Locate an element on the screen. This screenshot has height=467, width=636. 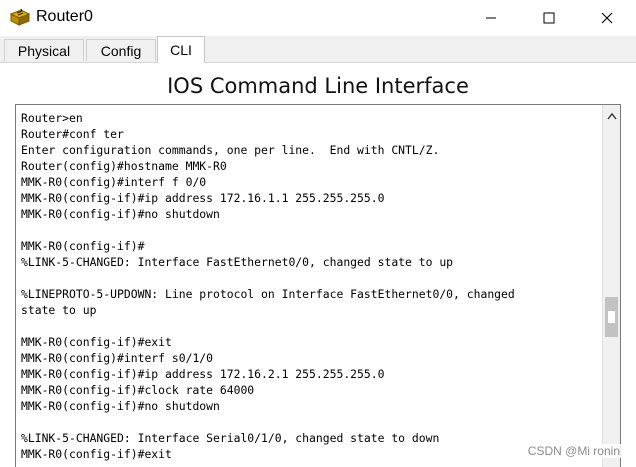
maximize-icon is located at coordinates (549, 18).